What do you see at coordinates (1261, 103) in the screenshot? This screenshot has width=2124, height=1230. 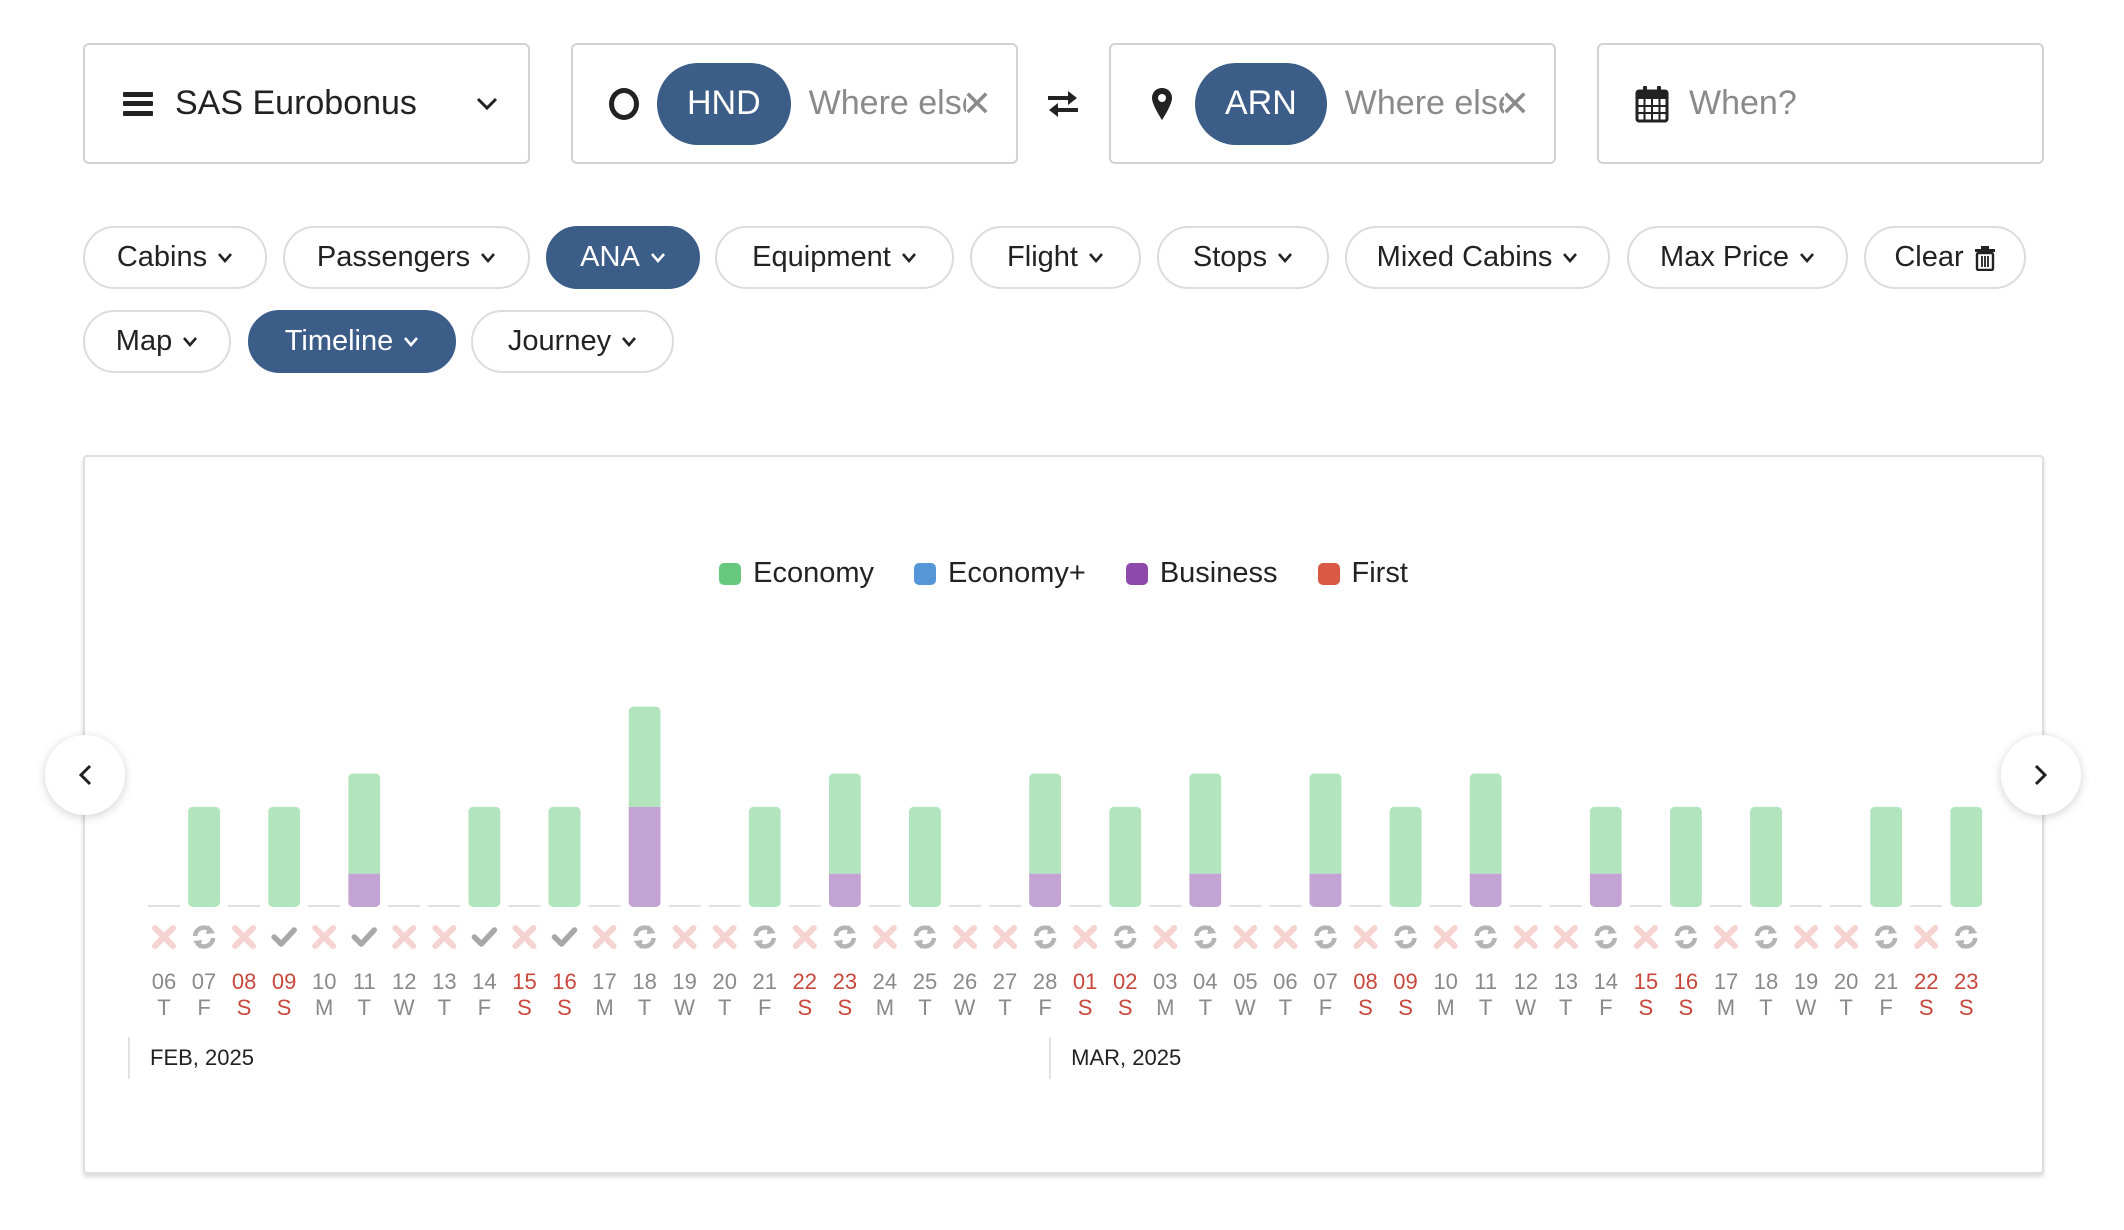 I see `destination-chip: ARN` at bounding box center [1261, 103].